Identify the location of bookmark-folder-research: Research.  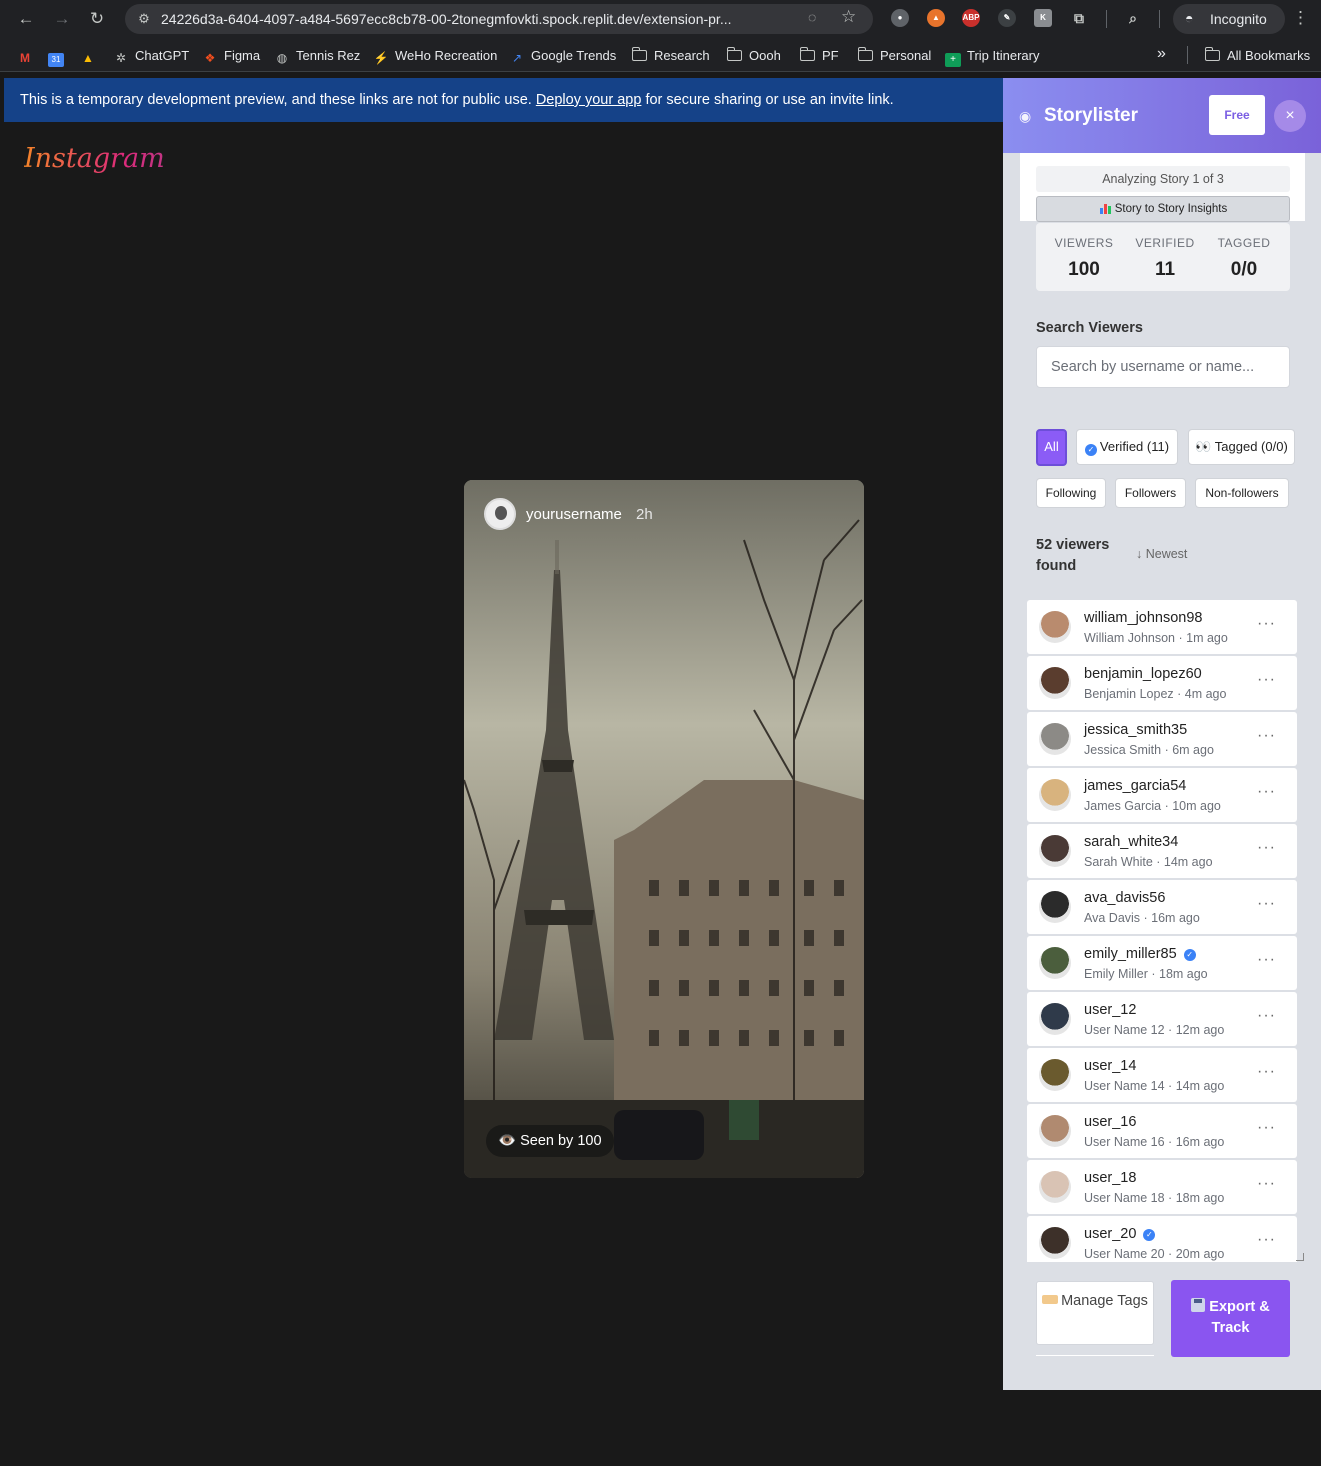
(670, 56).